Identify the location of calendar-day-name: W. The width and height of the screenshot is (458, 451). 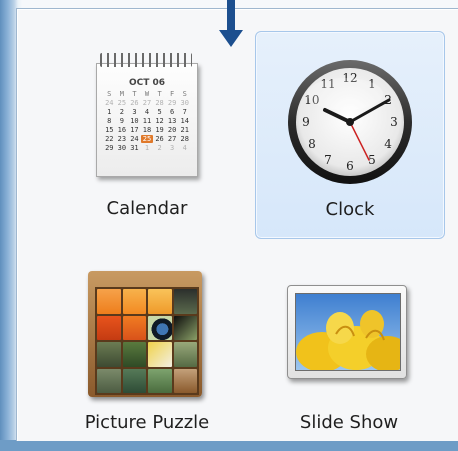
(147, 94).